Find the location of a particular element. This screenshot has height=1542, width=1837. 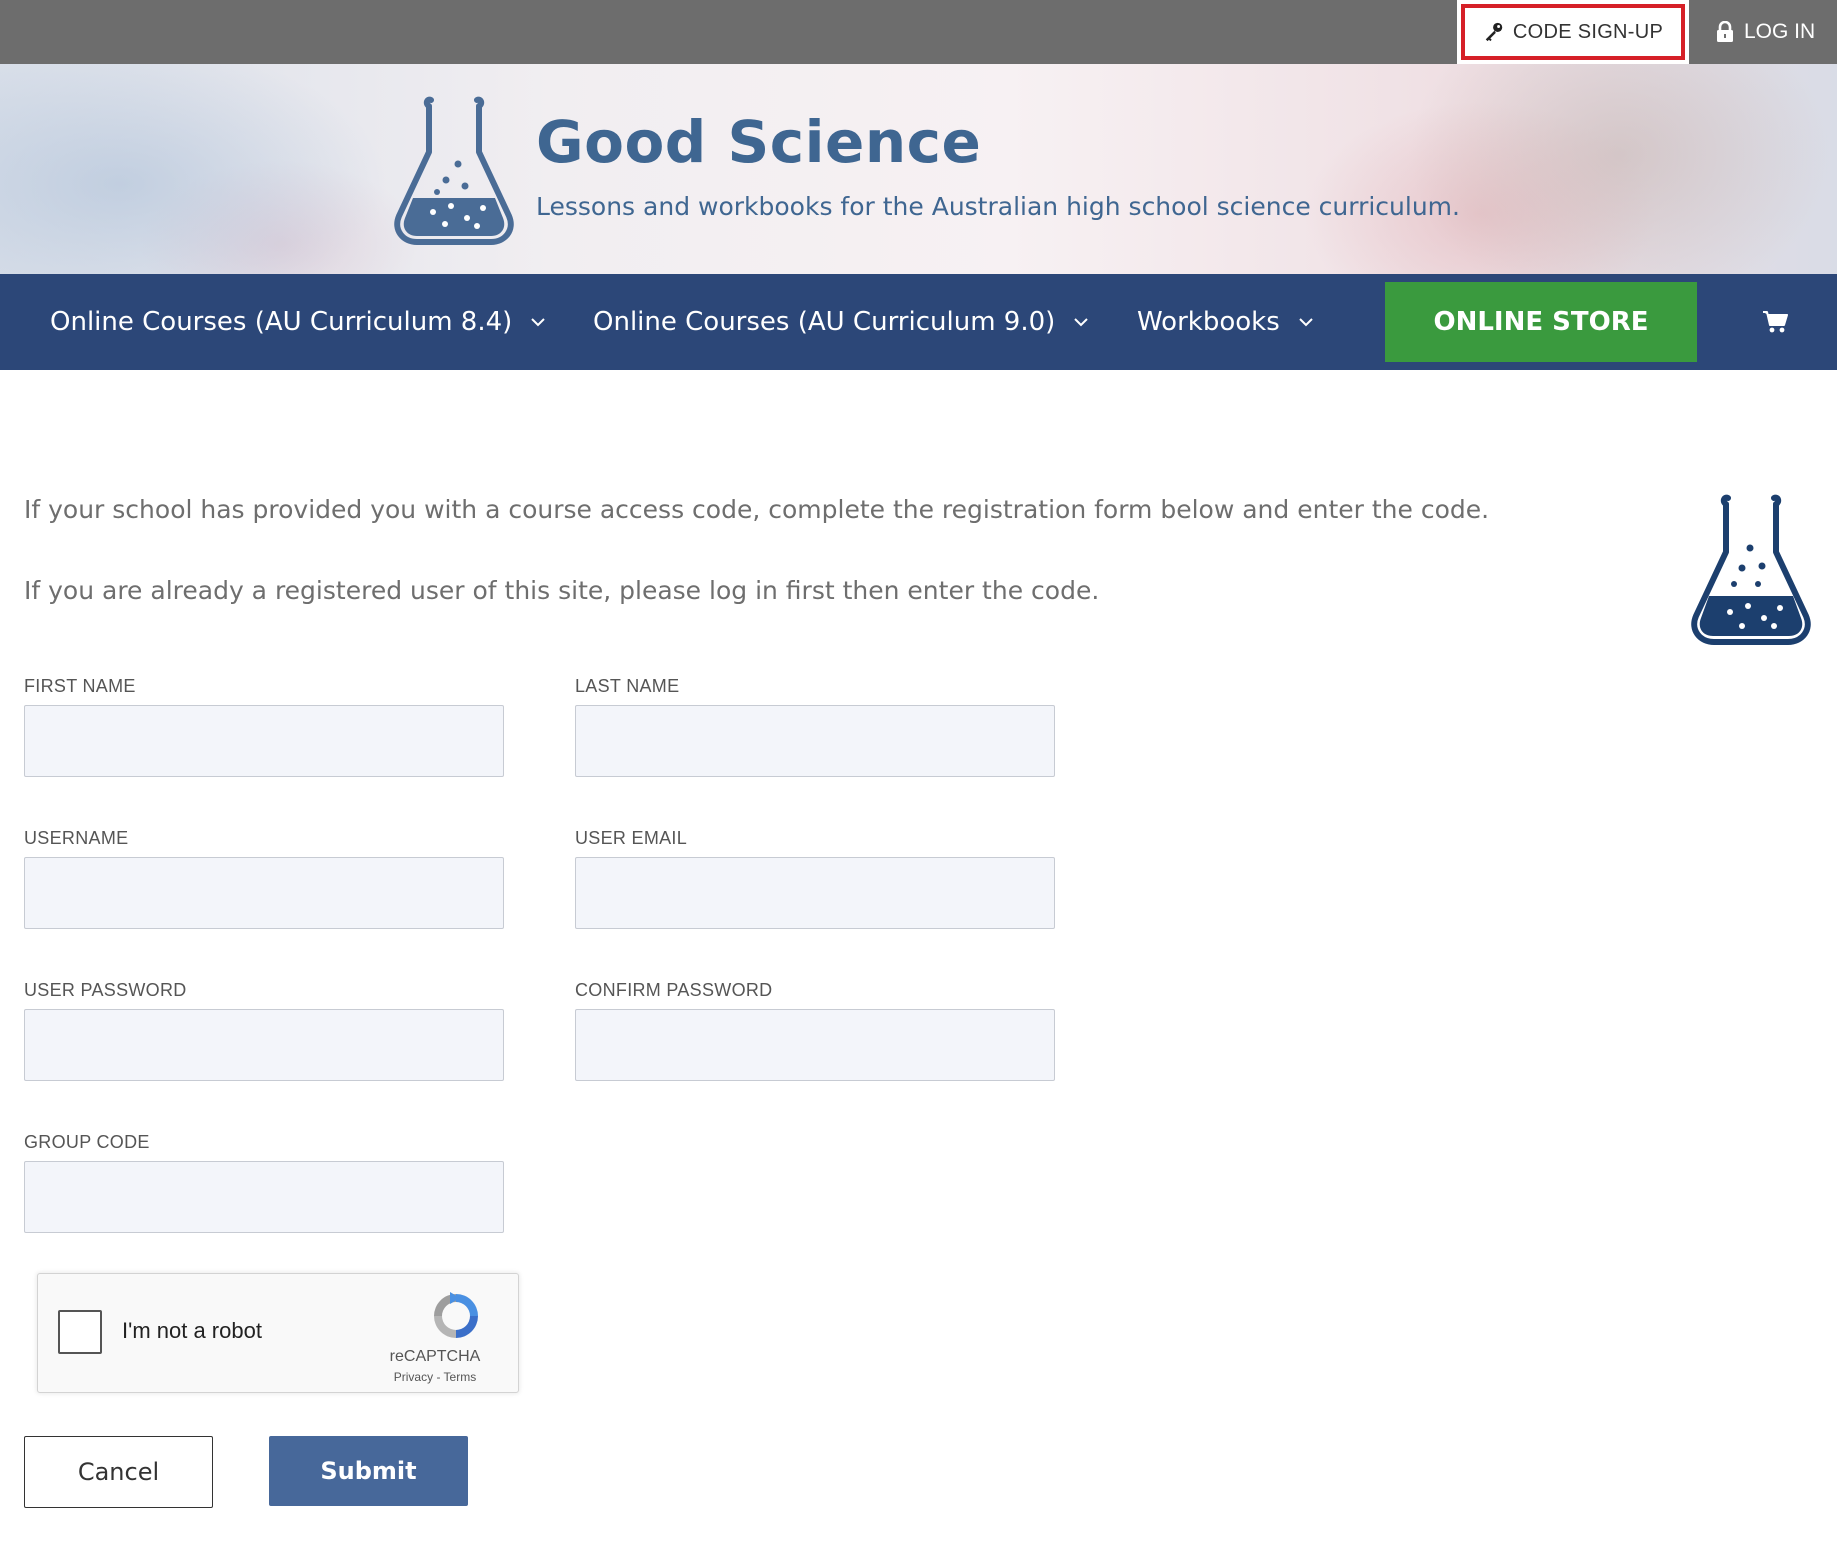

group-code-input is located at coordinates (264, 1197).